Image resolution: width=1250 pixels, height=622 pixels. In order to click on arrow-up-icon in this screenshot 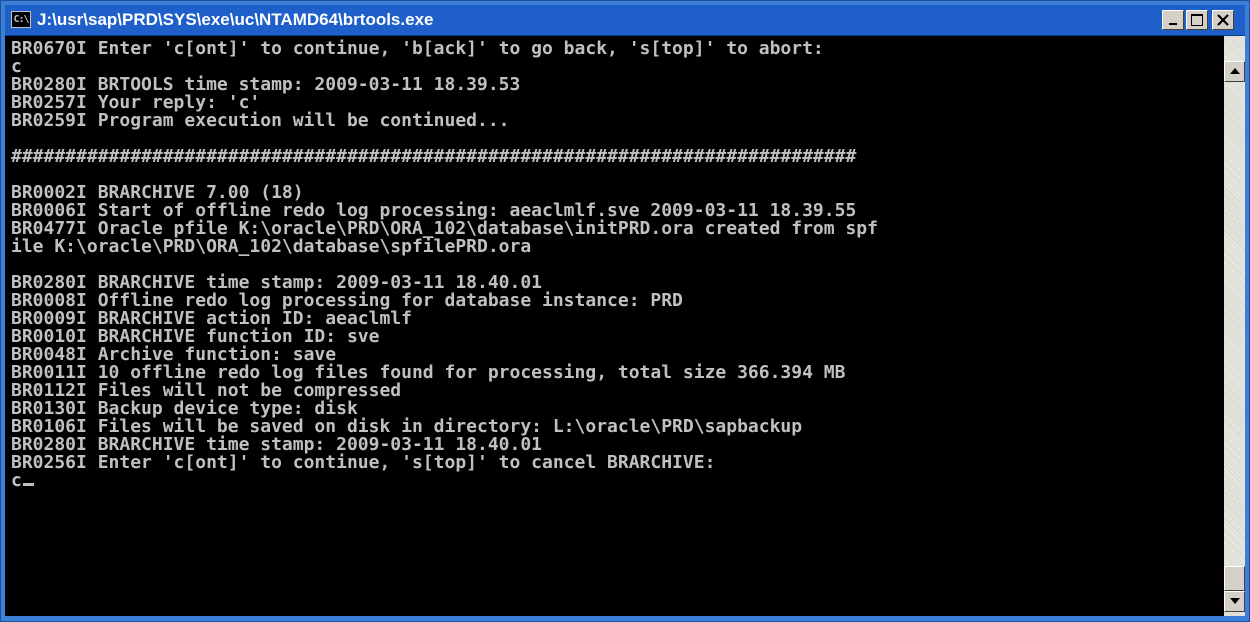, I will do `click(1235, 71)`.